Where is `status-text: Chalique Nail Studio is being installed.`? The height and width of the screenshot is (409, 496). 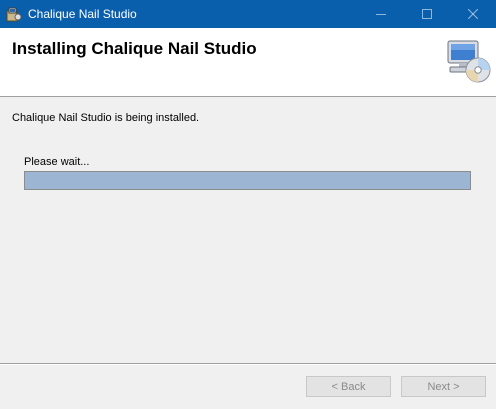
status-text: Chalique Nail Studio is being installed. is located at coordinates (106, 118).